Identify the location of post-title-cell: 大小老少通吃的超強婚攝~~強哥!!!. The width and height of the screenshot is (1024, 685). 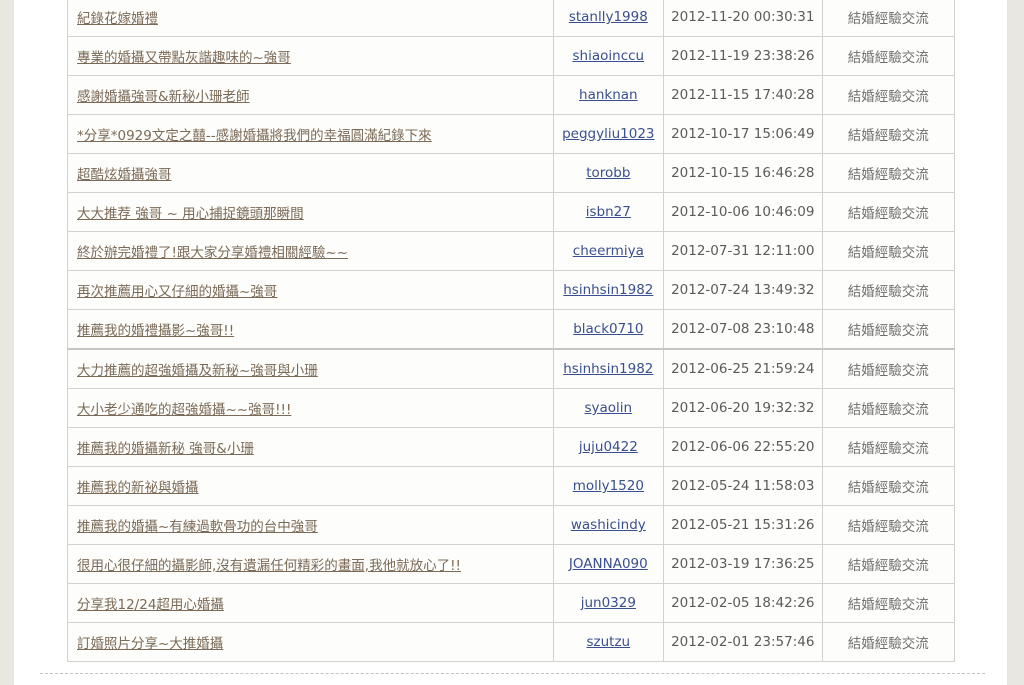
(310, 408).